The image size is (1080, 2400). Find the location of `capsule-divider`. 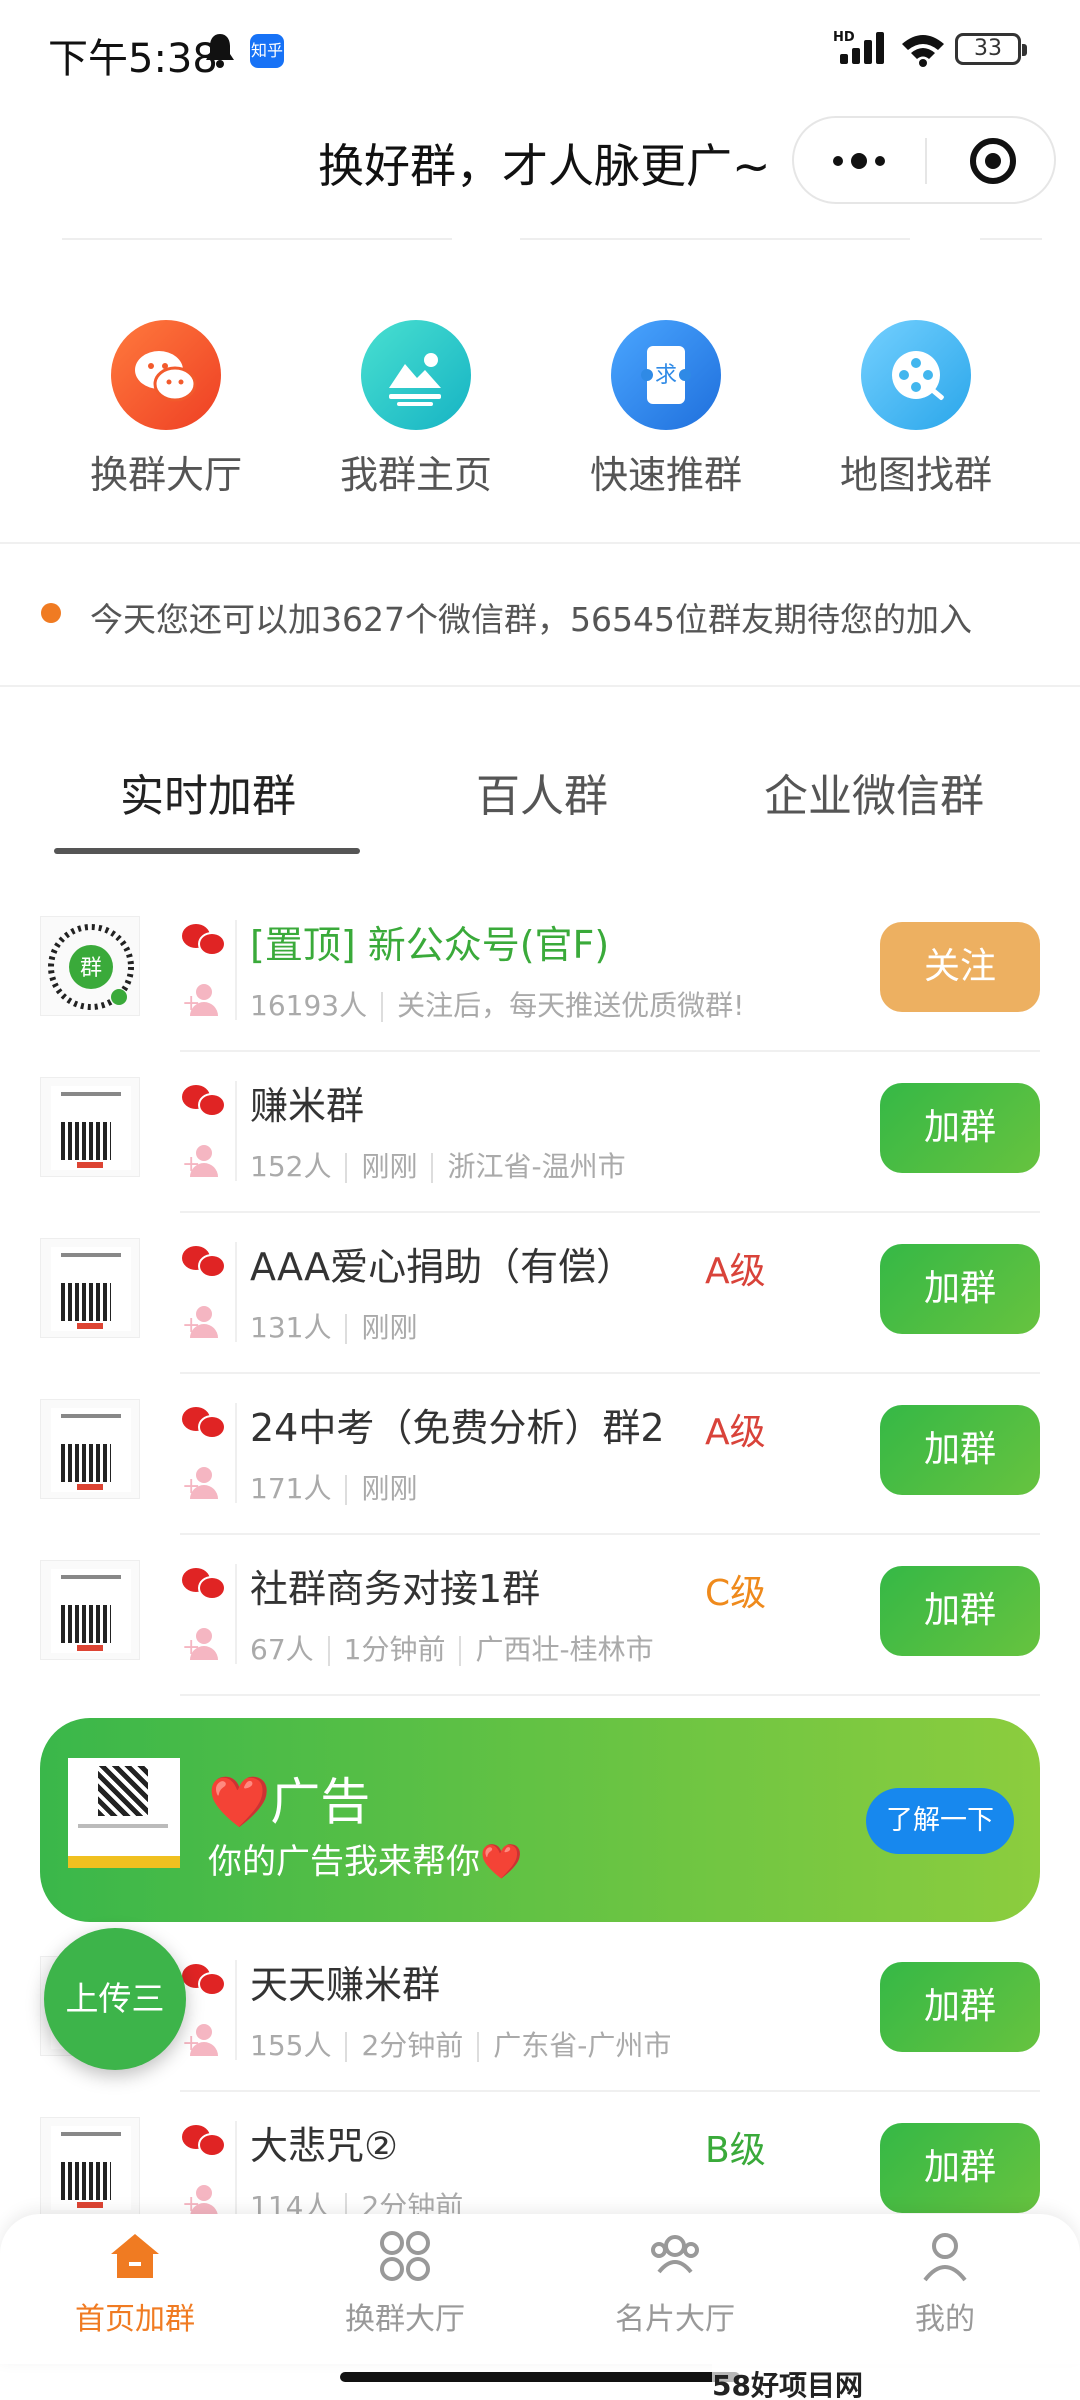

capsule-divider is located at coordinates (926, 161).